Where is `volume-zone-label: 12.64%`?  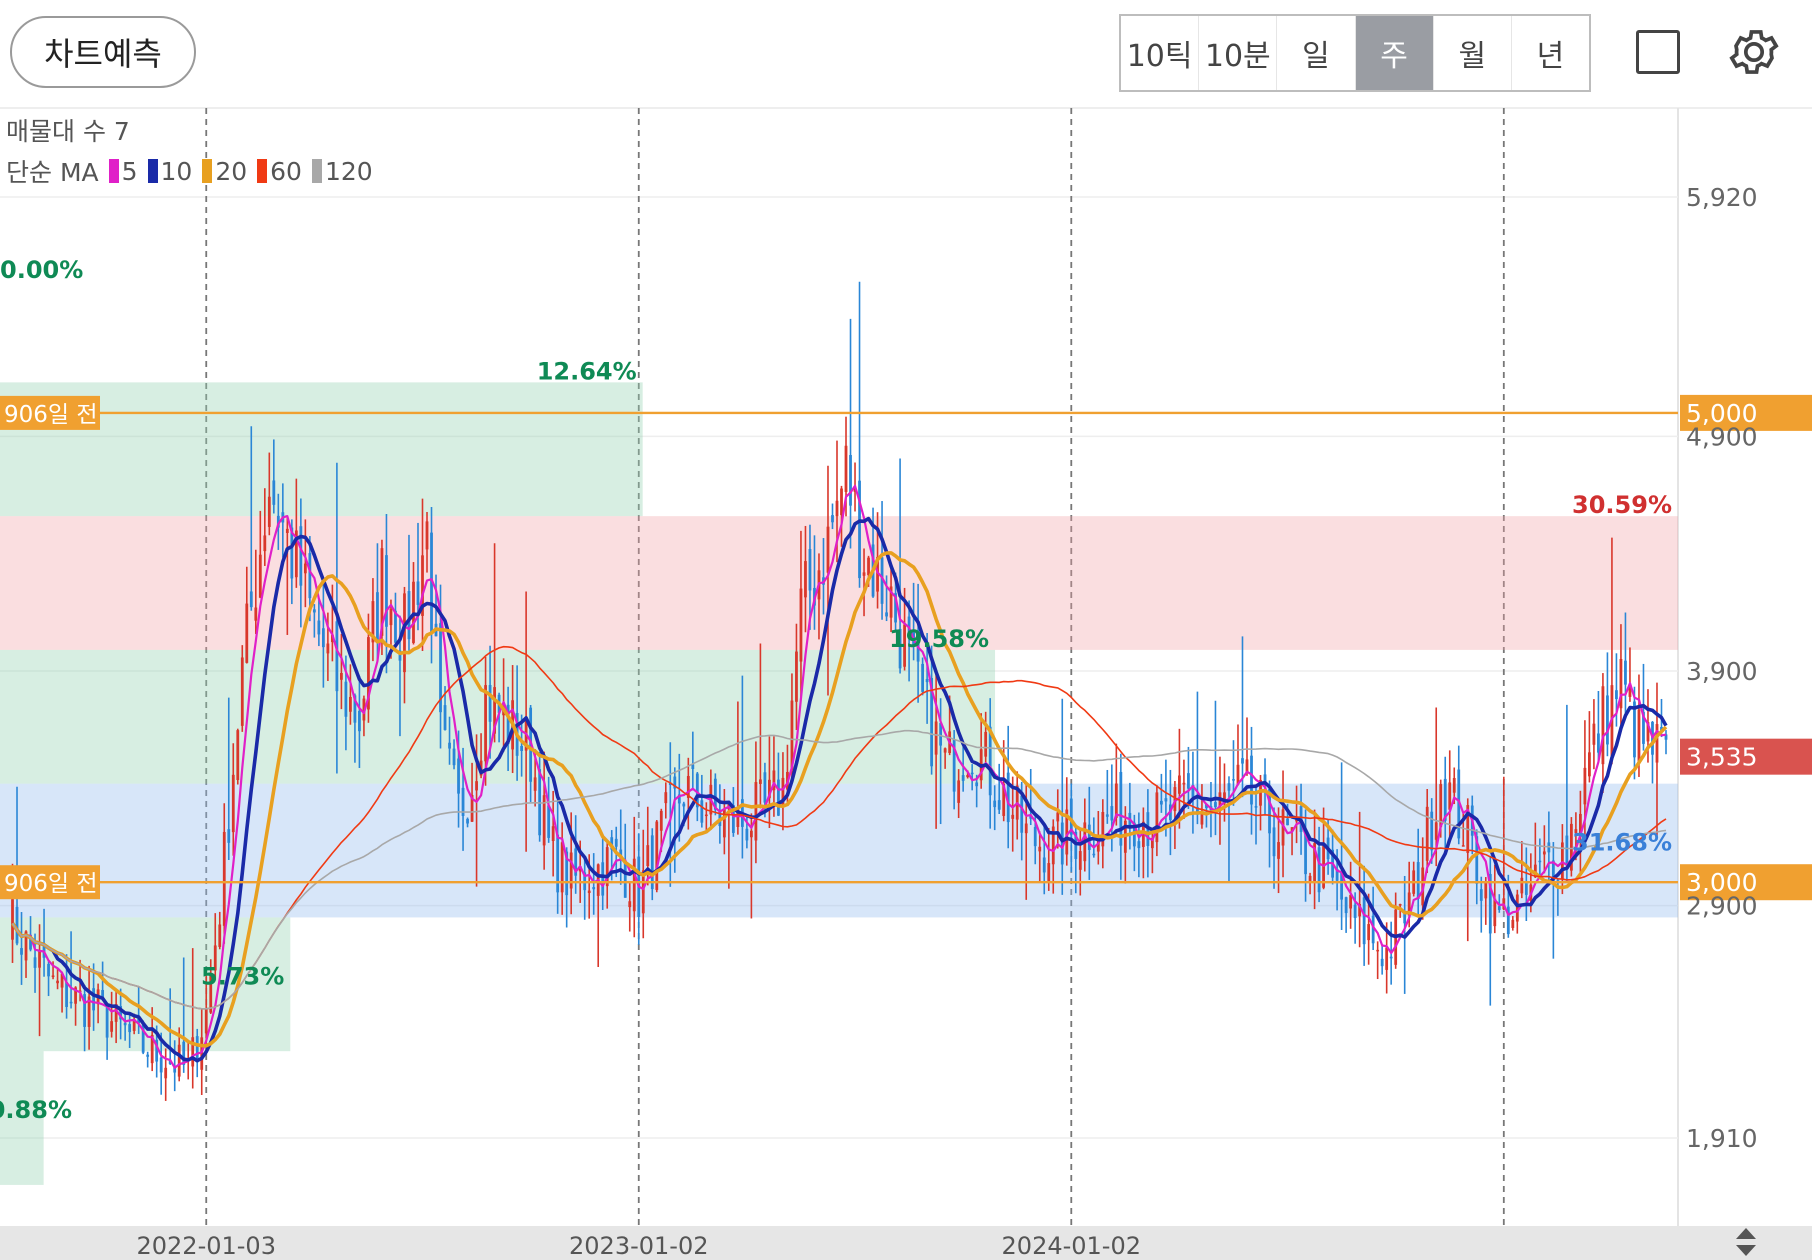 volume-zone-label: 12.64% is located at coordinates (587, 371).